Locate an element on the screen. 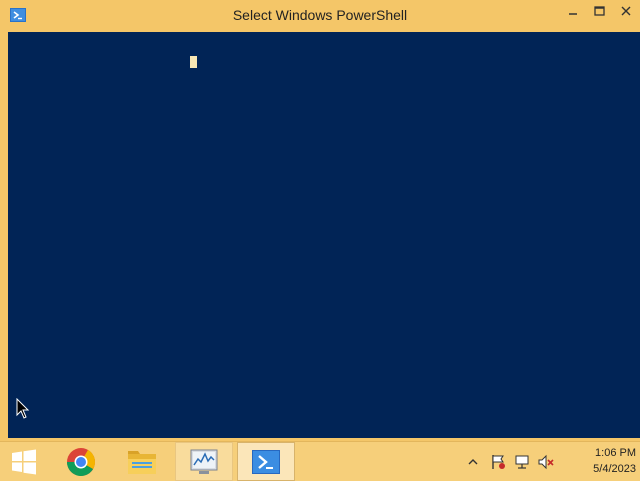 Image resolution: width=640 pixels, height=481 pixels. powershell-taskbar-icon is located at coordinates (266, 461).